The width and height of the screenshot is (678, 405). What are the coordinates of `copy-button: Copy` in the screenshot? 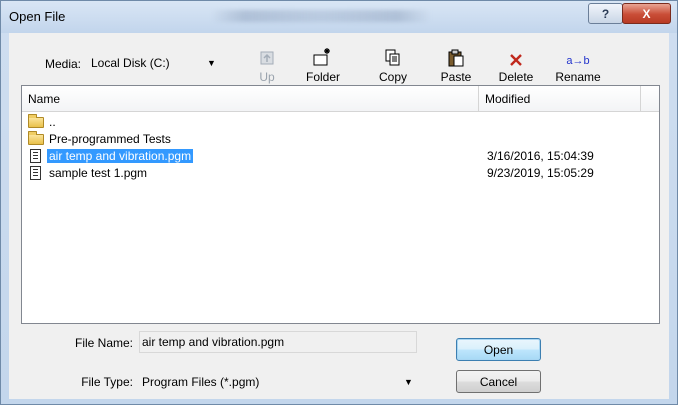 It's located at (393, 65).